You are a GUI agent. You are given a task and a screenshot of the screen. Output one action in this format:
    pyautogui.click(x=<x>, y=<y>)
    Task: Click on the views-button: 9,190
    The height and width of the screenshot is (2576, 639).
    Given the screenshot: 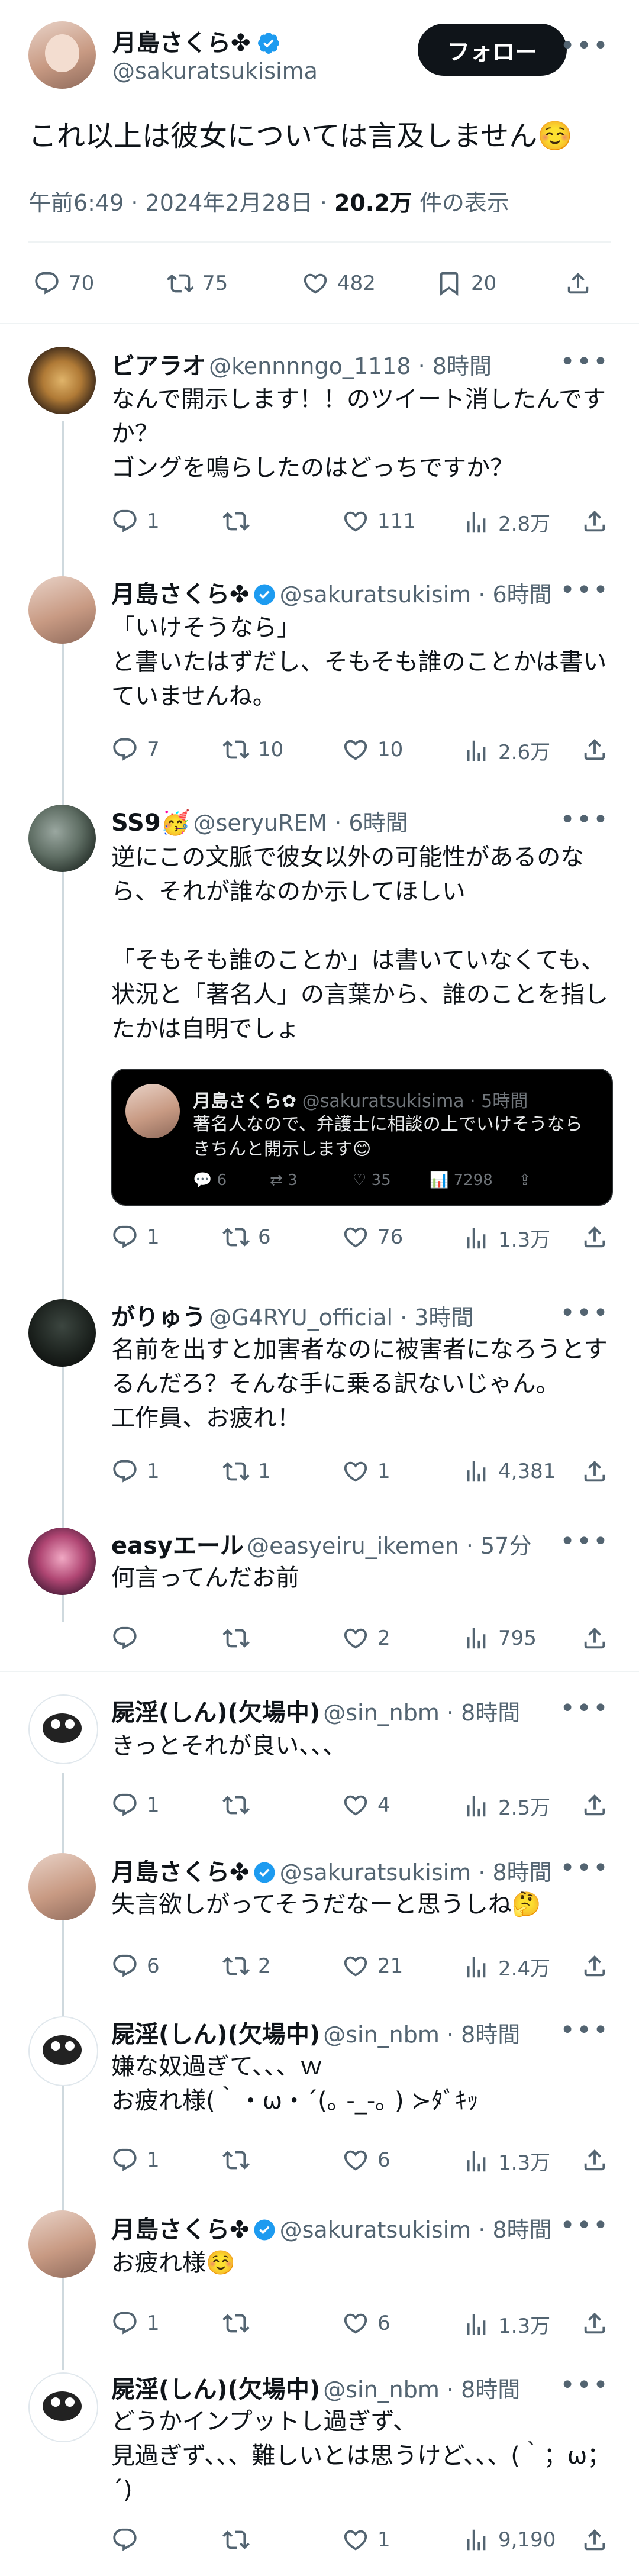 What is the action you would take?
    pyautogui.click(x=509, y=2540)
    